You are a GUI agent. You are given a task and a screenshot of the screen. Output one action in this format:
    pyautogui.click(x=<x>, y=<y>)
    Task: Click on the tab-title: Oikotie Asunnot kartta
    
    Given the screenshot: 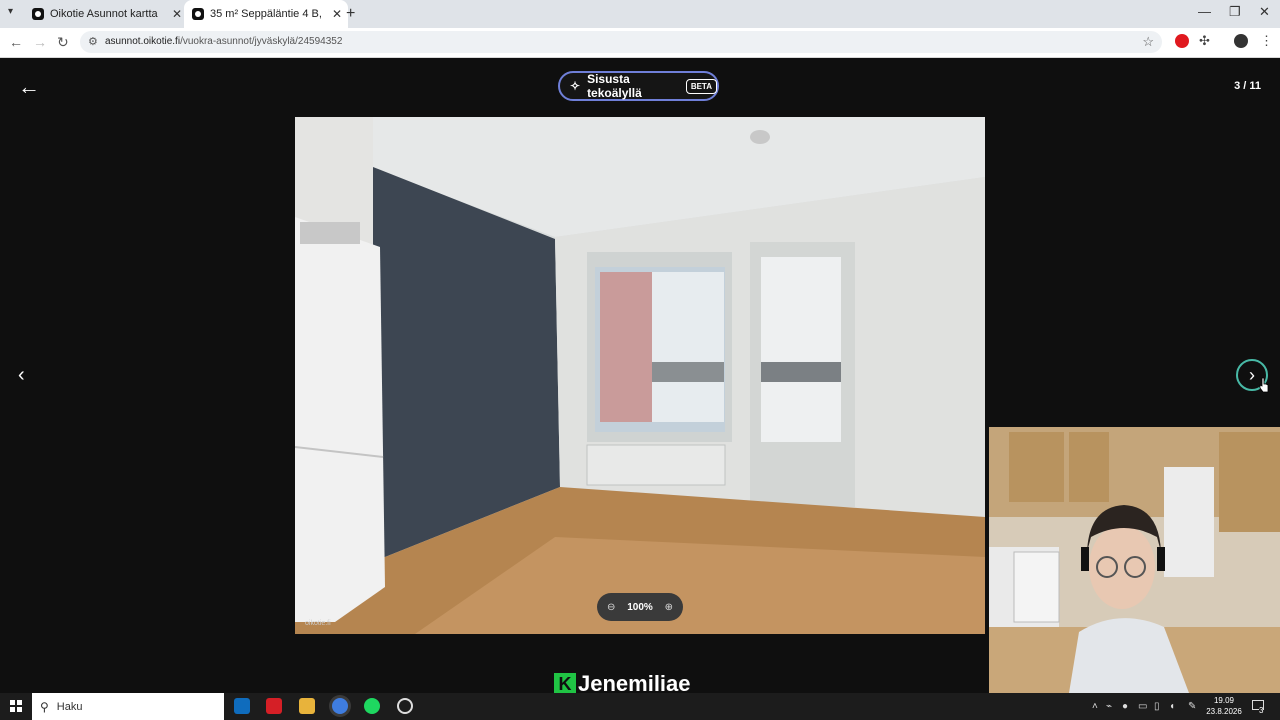 What is the action you would take?
    pyautogui.click(x=104, y=14)
    